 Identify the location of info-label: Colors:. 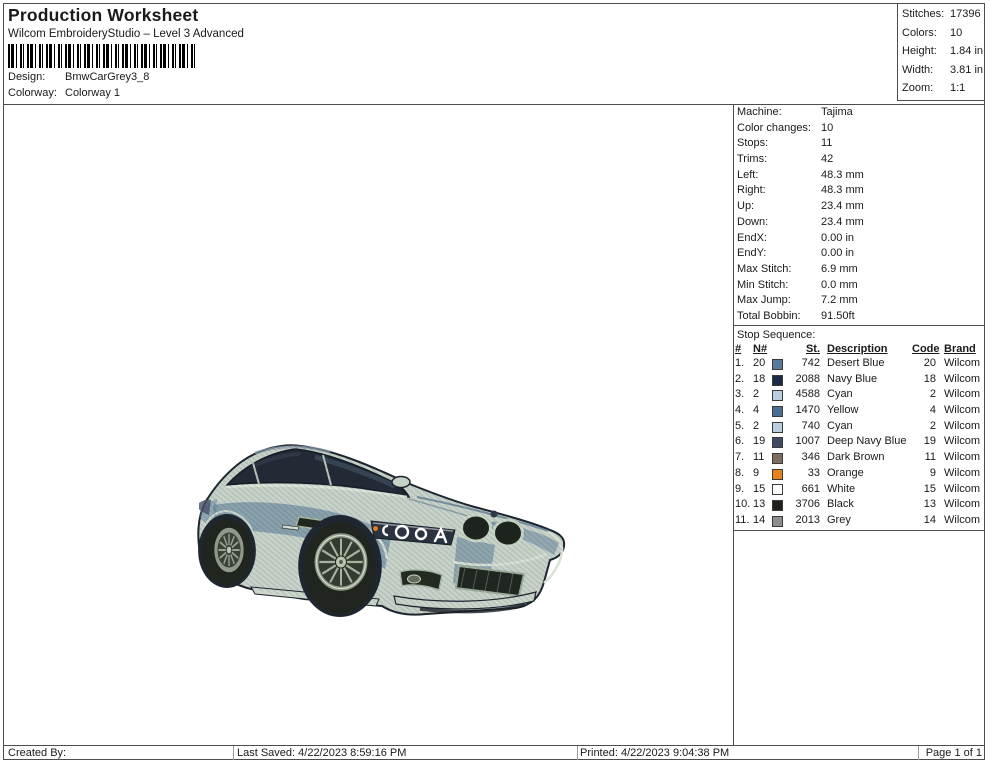
(919, 32).